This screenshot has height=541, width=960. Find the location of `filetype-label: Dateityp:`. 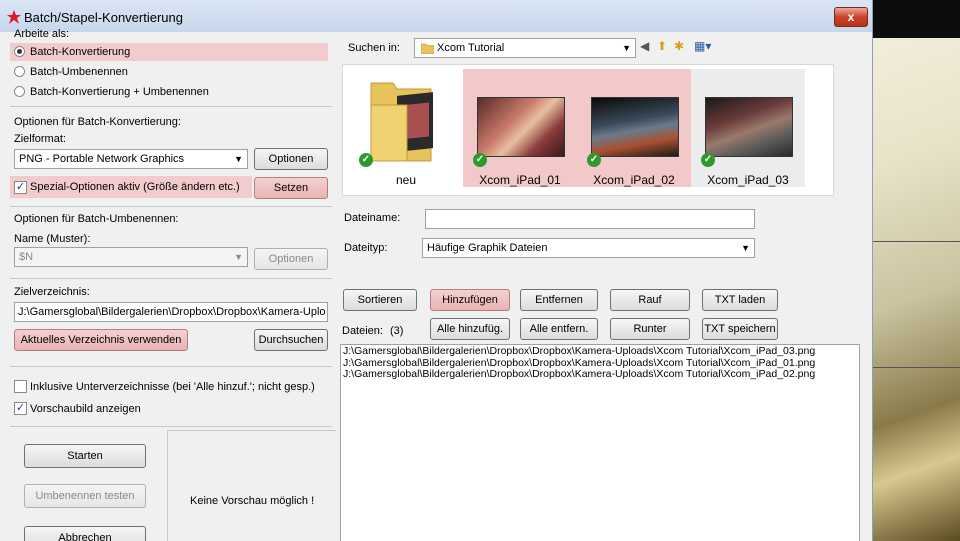

filetype-label: Dateityp: is located at coordinates (366, 248).